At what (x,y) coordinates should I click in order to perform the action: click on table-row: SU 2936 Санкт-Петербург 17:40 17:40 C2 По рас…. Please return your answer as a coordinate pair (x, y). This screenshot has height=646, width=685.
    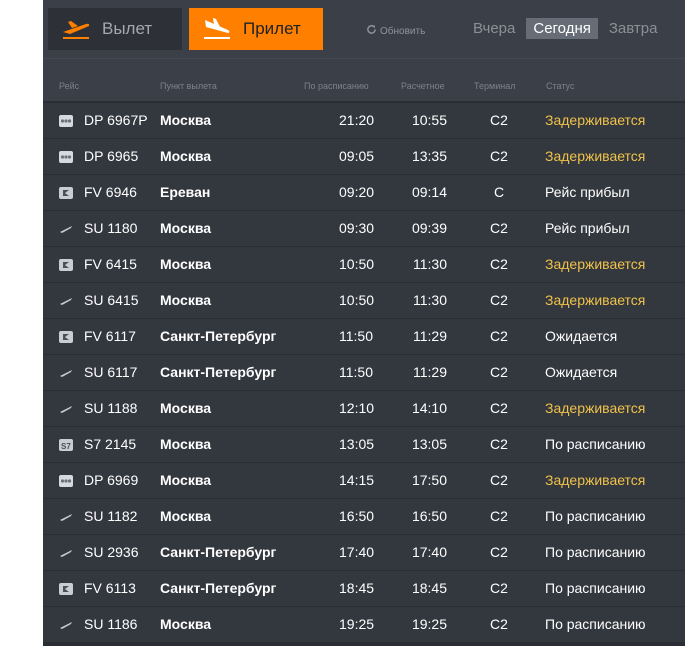
    Looking at the image, I should click on (364, 553).